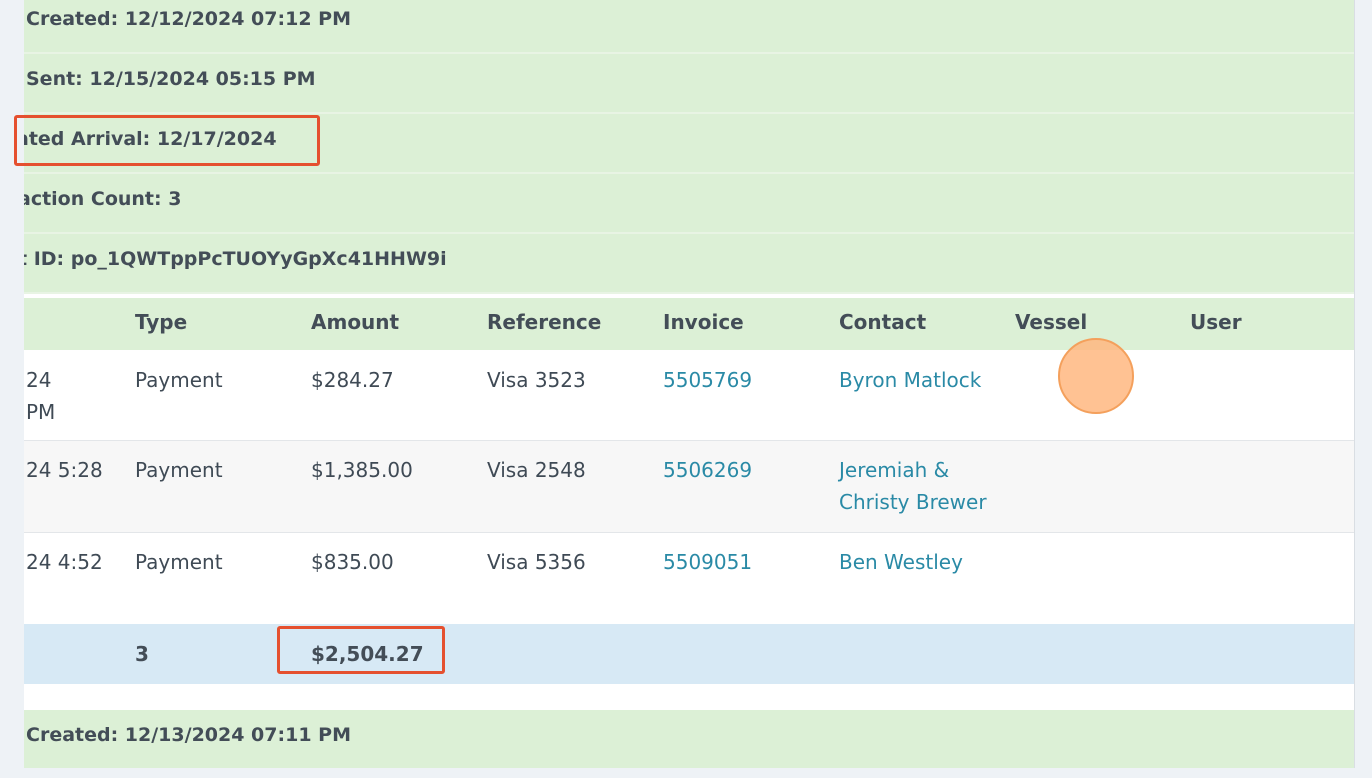 The height and width of the screenshot is (778, 1372). Describe the element at coordinates (171, 79) in the screenshot. I see `payout-sent: Sent: 12/15/2024 05:15 PM` at that location.